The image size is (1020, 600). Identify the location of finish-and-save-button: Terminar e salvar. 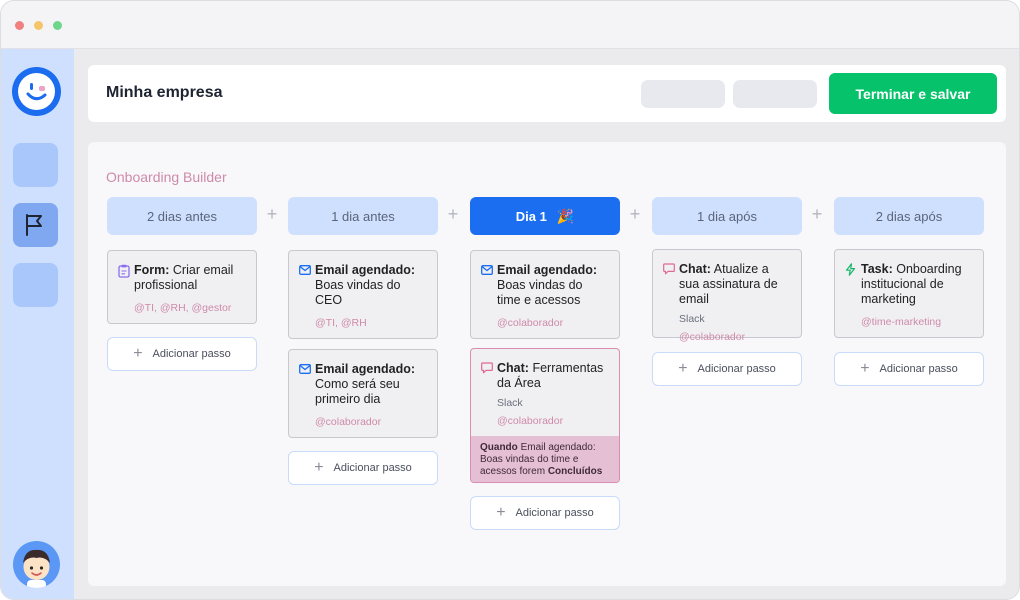
(913, 93).